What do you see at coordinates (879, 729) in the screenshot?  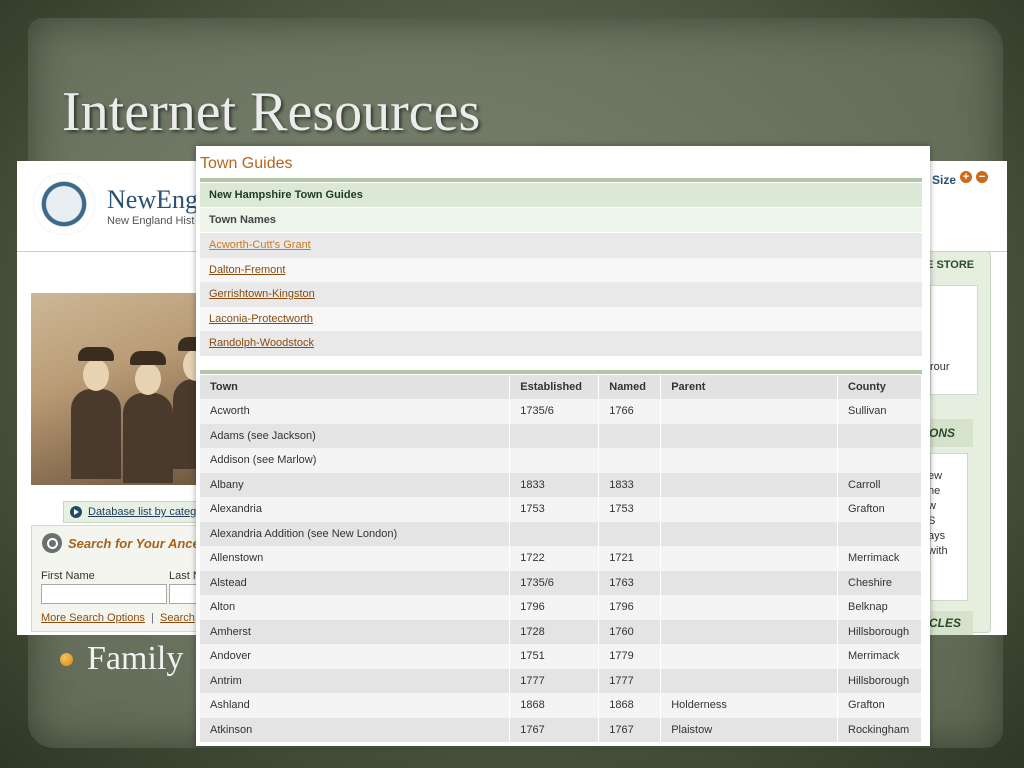 I see `cell-county: Rockingham` at bounding box center [879, 729].